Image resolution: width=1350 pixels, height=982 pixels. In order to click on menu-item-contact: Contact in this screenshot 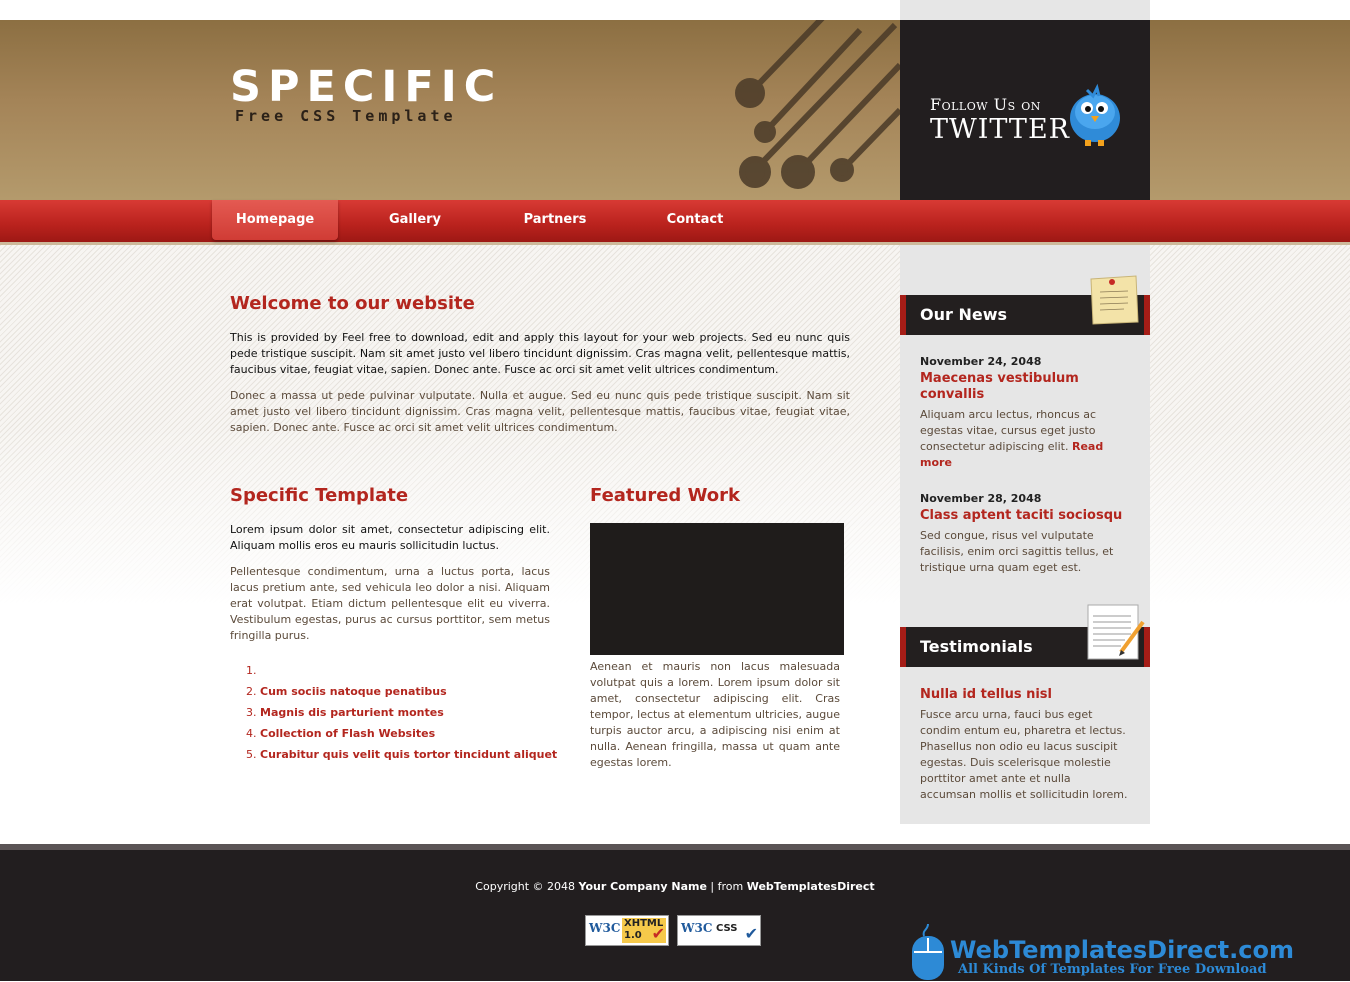, I will do `click(695, 220)`.